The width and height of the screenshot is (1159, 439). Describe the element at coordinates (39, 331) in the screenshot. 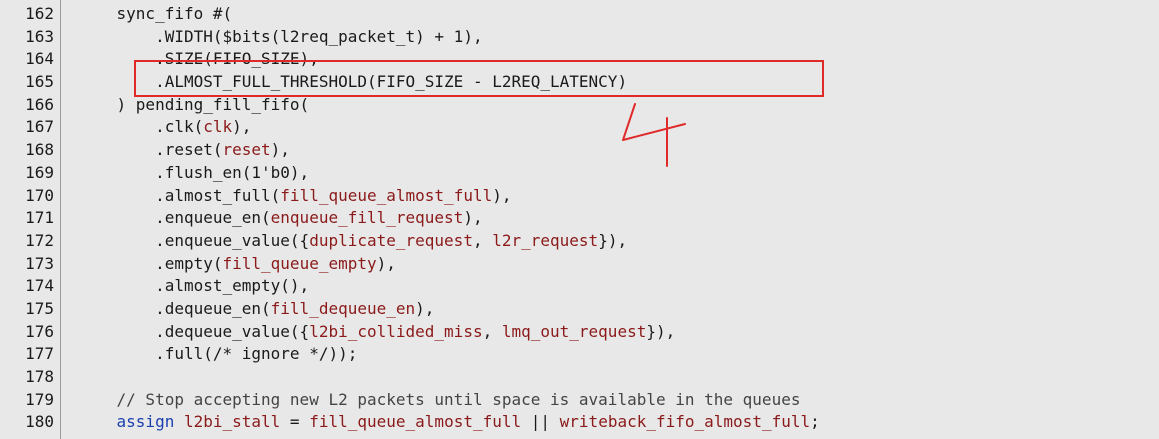

I see `line-number: 176` at that location.